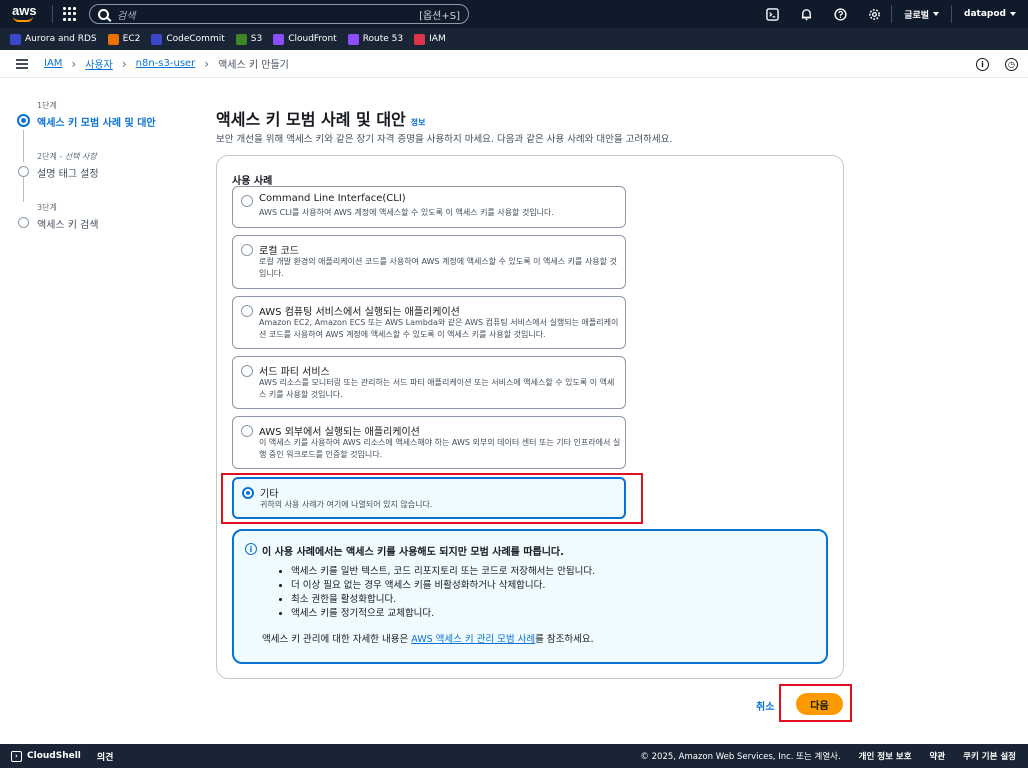 This screenshot has width=1028, height=768. I want to click on favorite-aurora-rds: Aurora and RDS, so click(53, 39).